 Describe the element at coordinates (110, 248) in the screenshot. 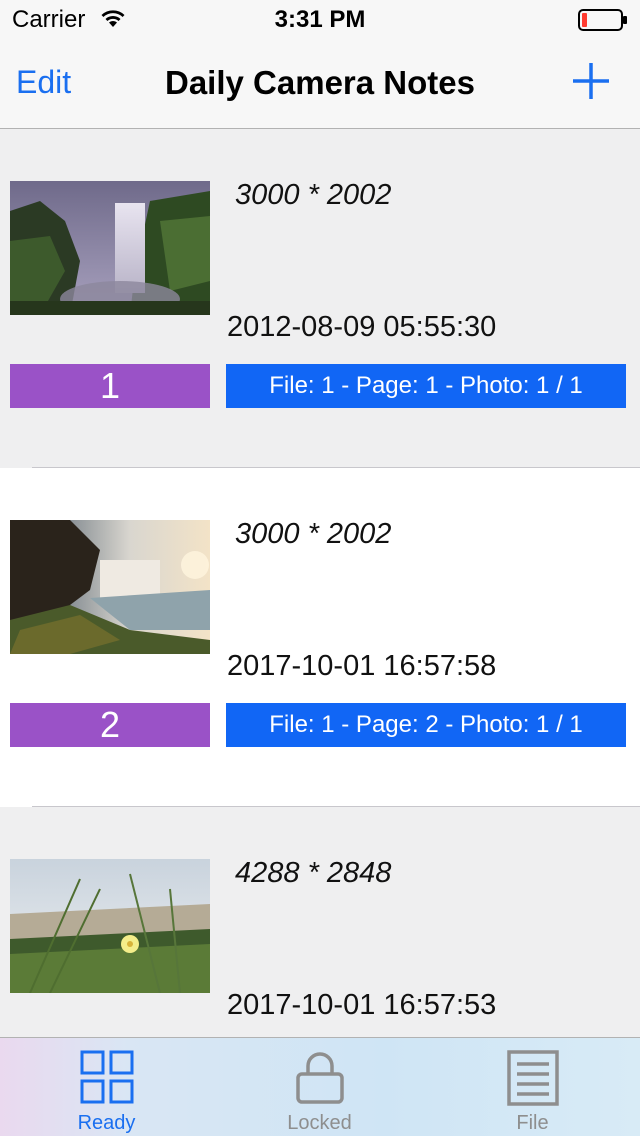

I see `photo-thumbnail-waterfall` at that location.